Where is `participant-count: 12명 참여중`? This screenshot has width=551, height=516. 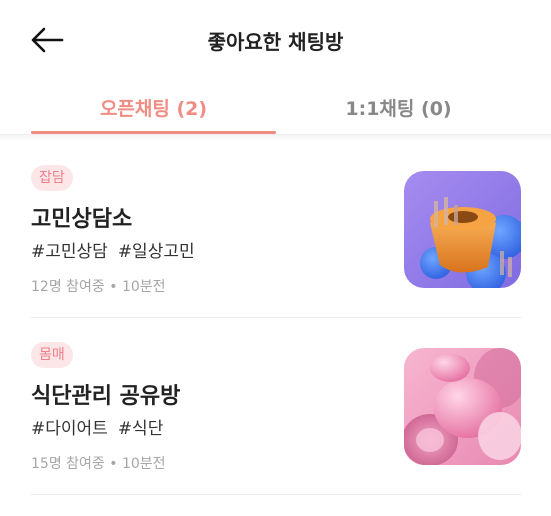
participant-count: 12명 참여중 is located at coordinates (68, 287).